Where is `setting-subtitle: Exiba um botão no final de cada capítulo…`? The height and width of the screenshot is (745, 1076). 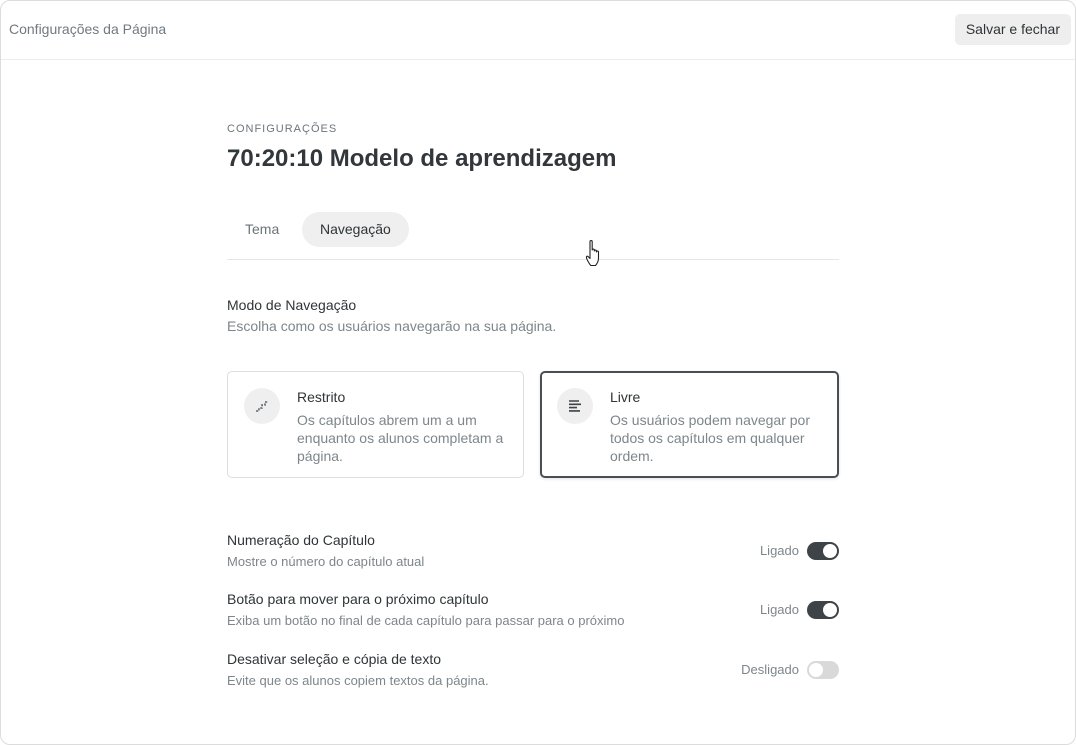 setting-subtitle: Exiba um botão no final de cada capítulo… is located at coordinates (426, 620).